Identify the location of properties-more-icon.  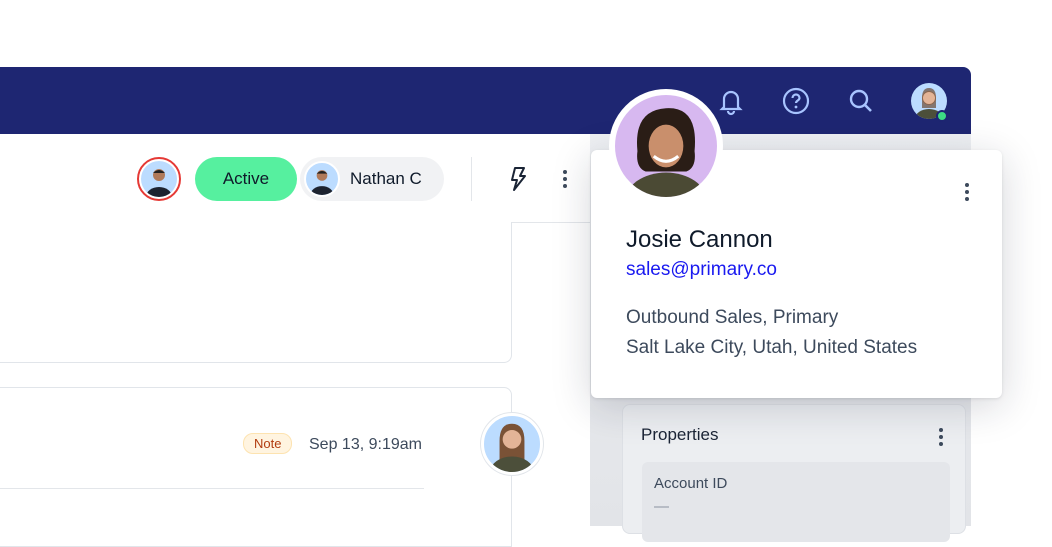
(941, 437).